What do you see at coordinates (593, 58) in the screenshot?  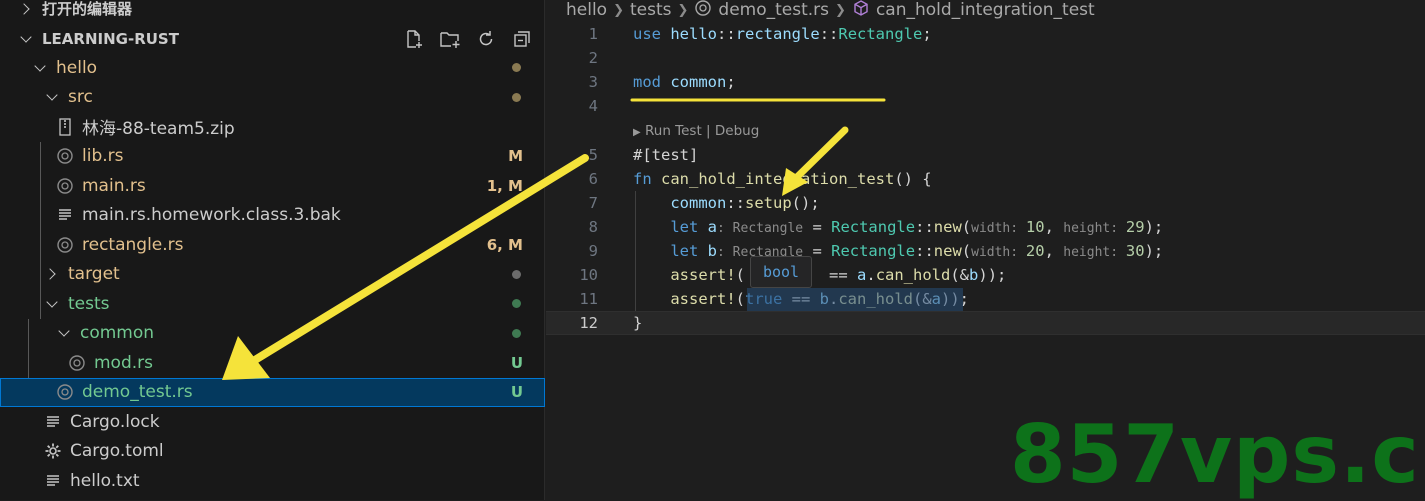 I see `line-number: 2` at bounding box center [593, 58].